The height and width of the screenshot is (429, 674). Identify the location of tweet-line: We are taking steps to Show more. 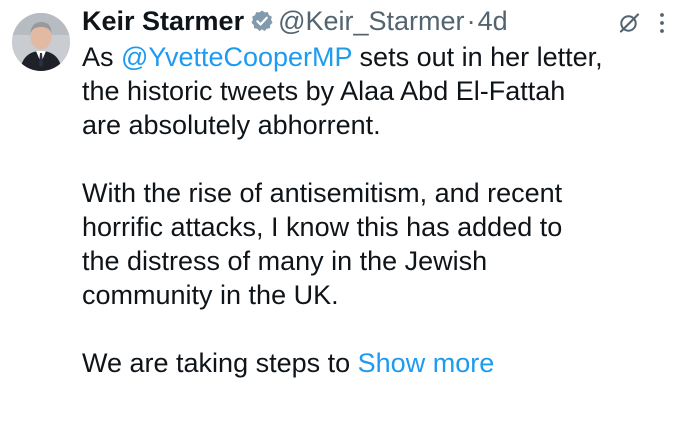
(372, 363).